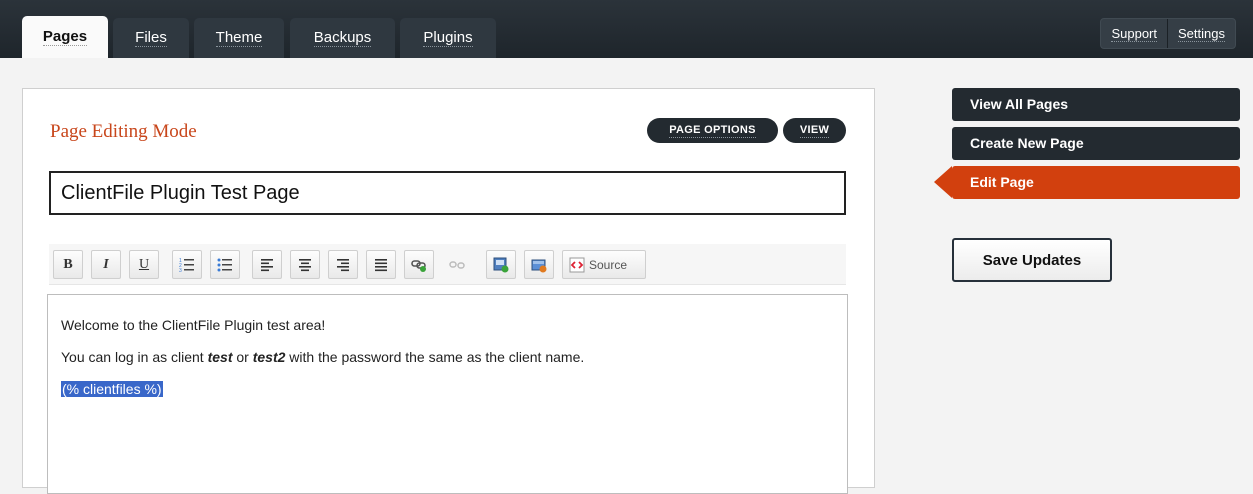 The image size is (1253, 494). I want to click on tab-files-label: Files, so click(151, 38).